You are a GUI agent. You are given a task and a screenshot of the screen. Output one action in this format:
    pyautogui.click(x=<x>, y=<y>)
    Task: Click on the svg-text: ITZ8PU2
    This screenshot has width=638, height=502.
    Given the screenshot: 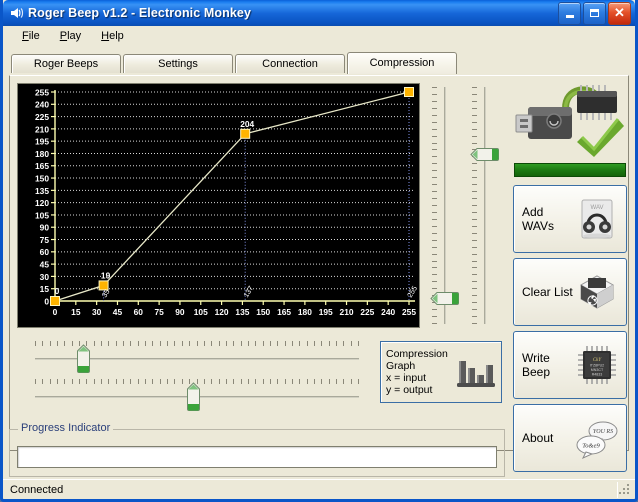 What is the action you would take?
    pyautogui.click(x=597, y=366)
    